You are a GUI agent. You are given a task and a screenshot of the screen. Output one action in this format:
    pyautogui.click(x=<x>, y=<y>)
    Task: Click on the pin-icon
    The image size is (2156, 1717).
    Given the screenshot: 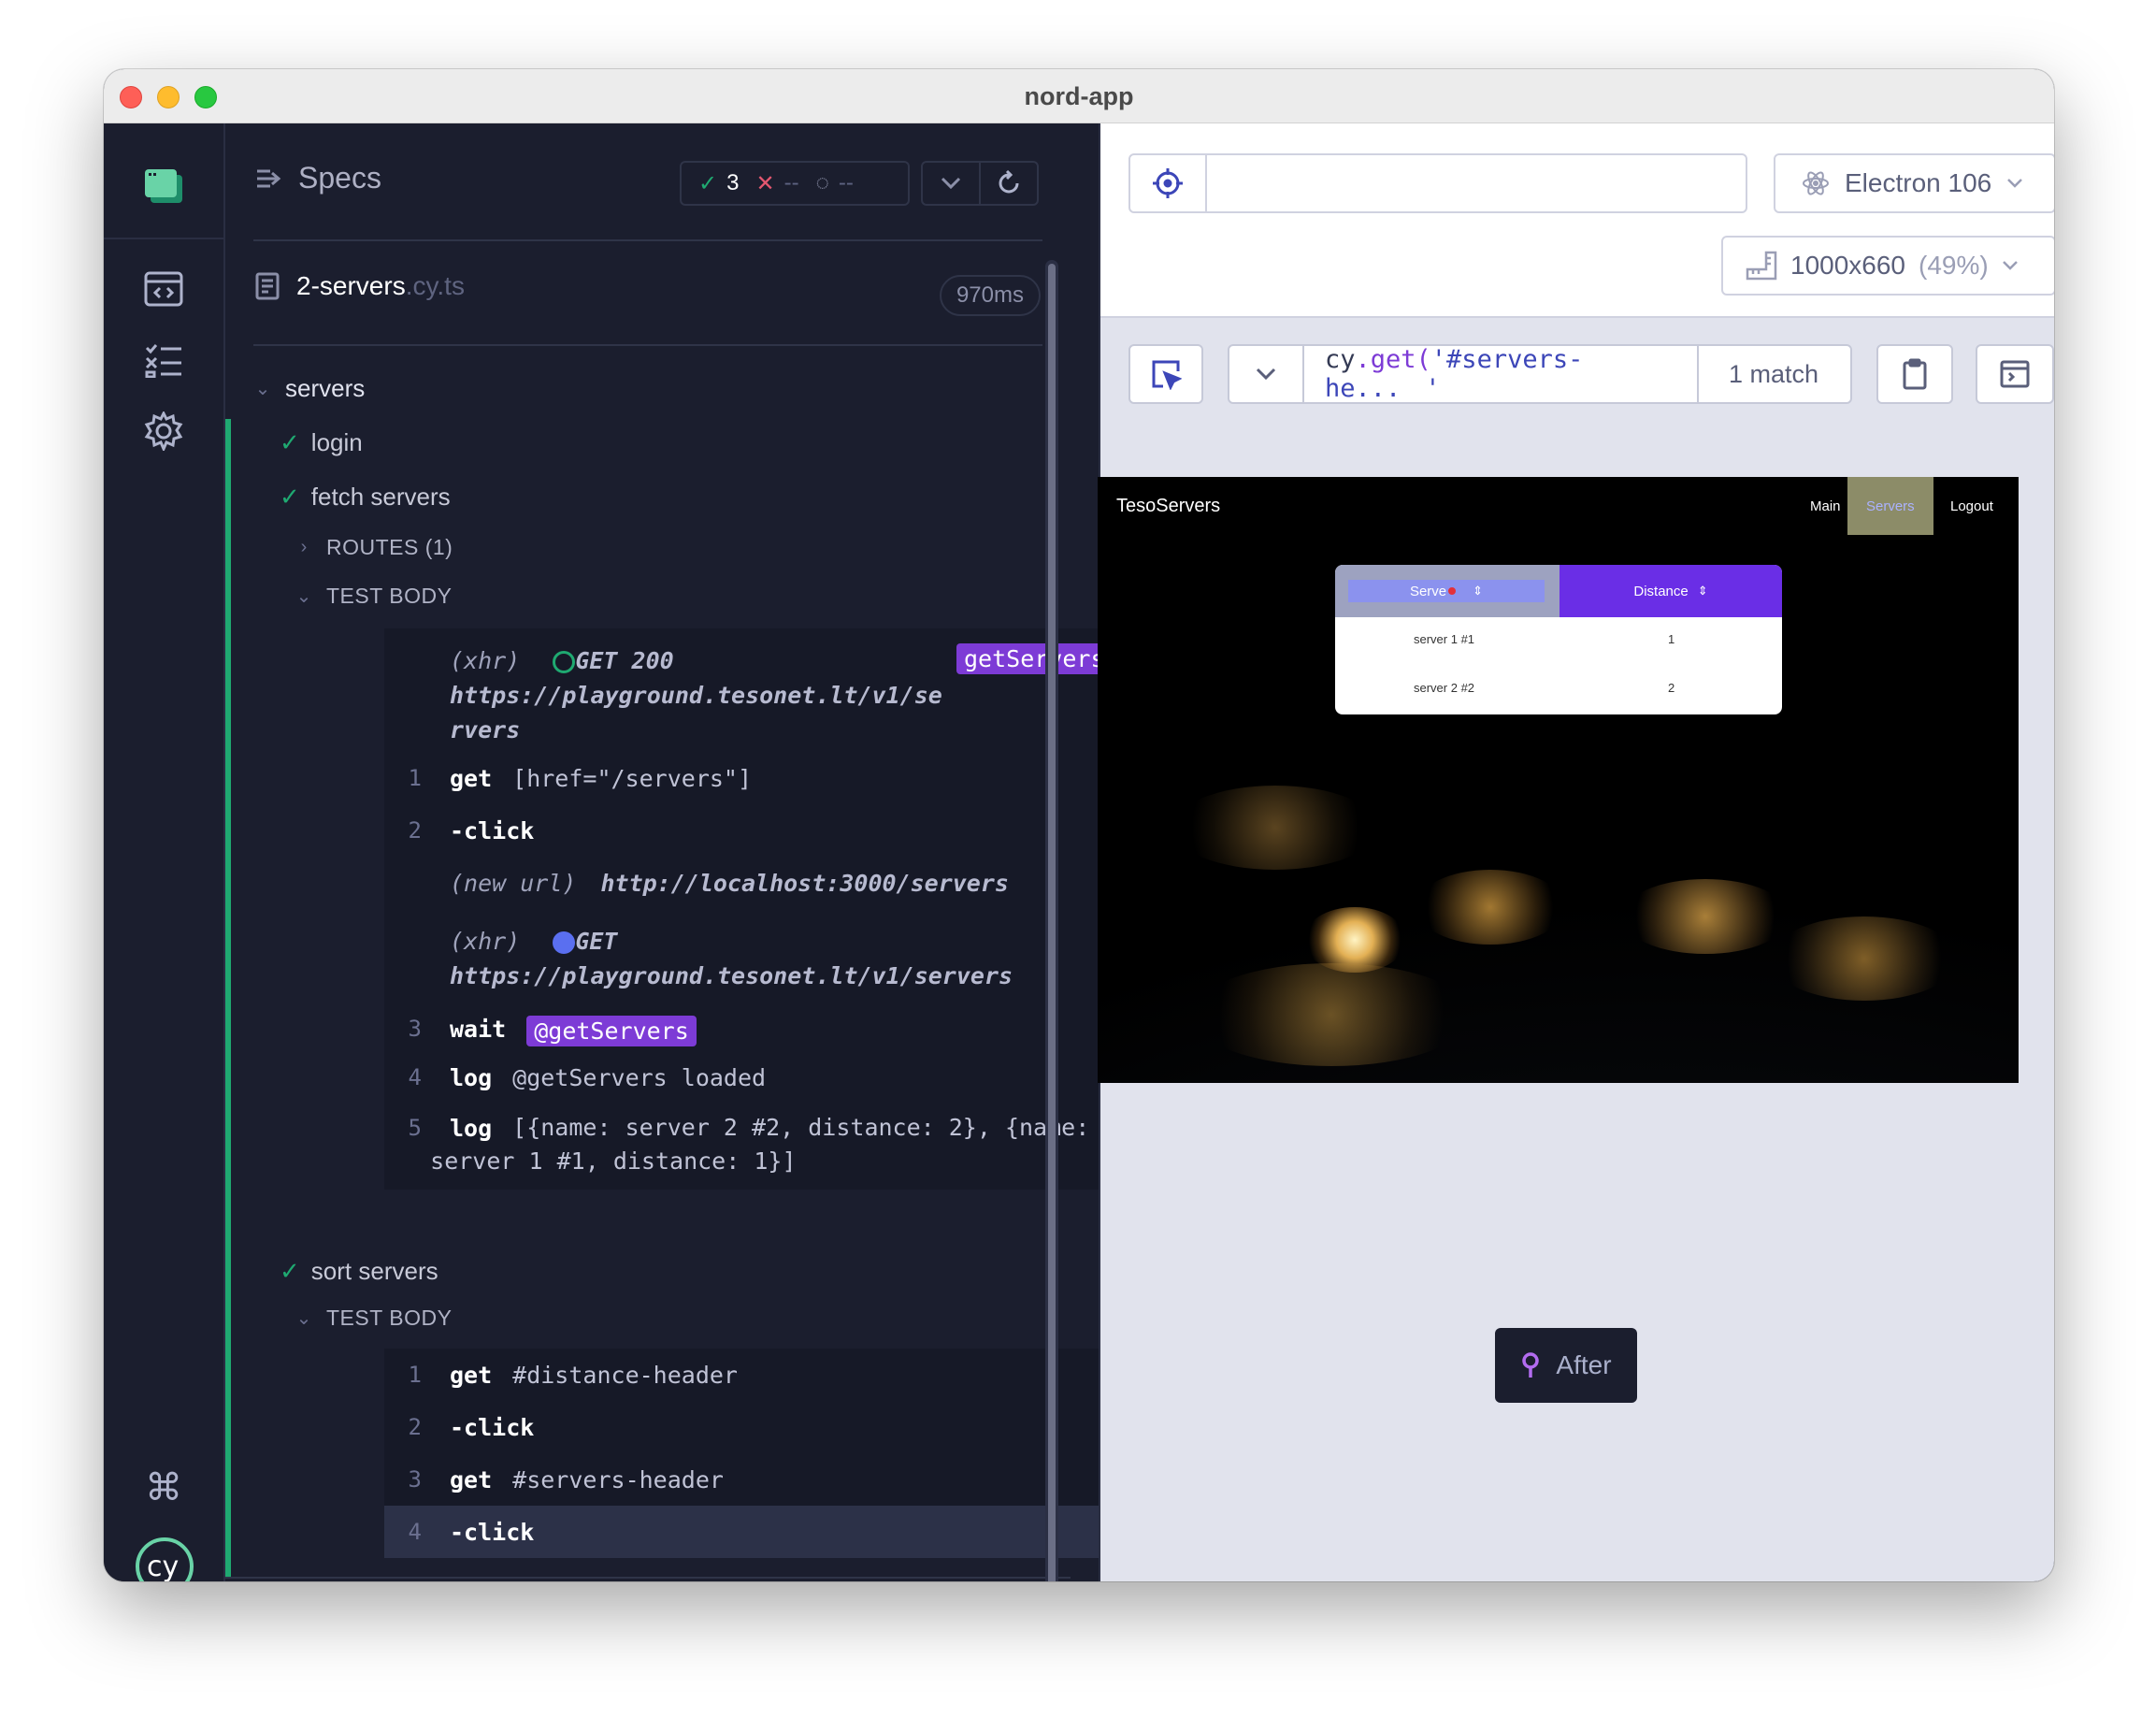 What is the action you would take?
    pyautogui.click(x=1531, y=1365)
    